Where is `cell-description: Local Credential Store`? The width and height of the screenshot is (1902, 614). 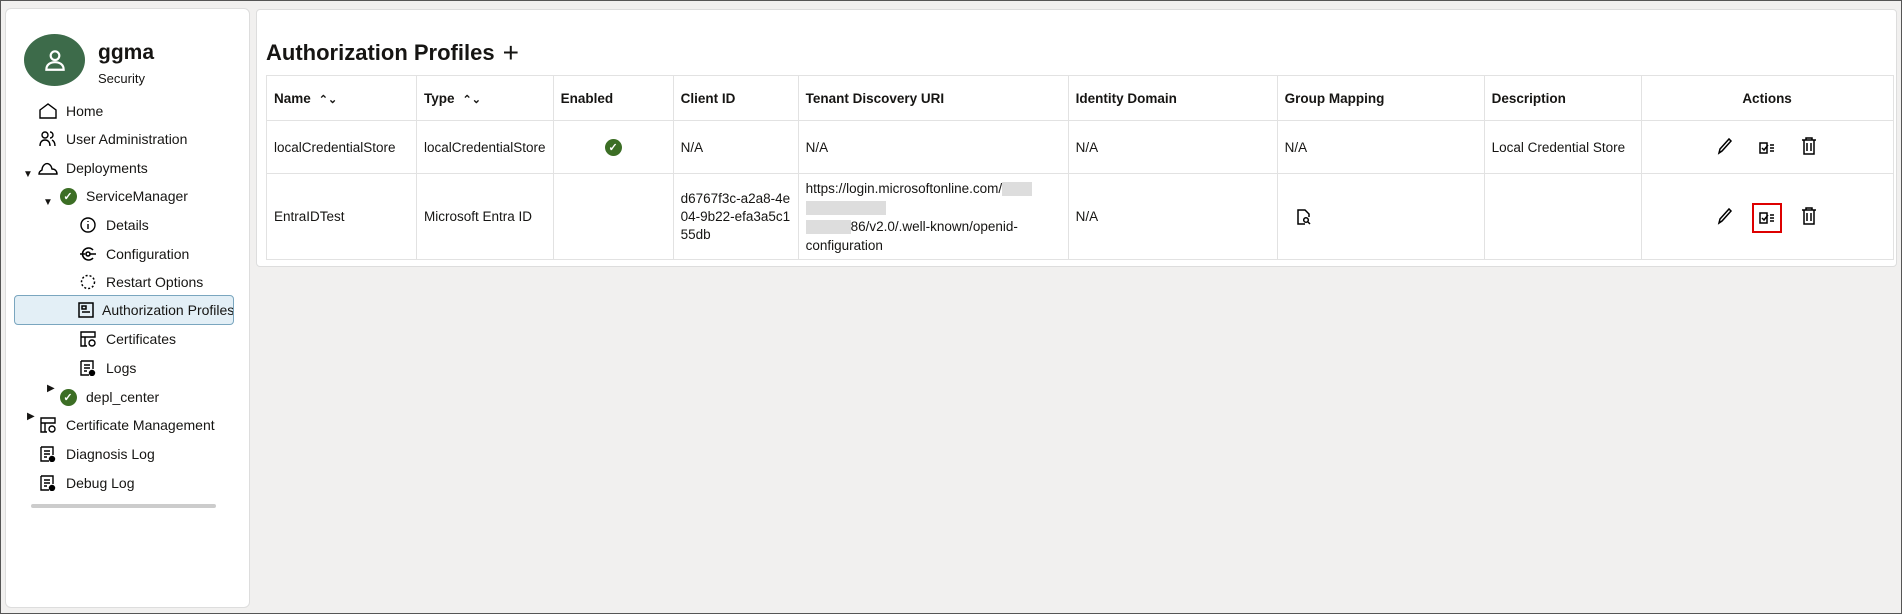 cell-description: Local Credential Store is located at coordinates (1562, 147).